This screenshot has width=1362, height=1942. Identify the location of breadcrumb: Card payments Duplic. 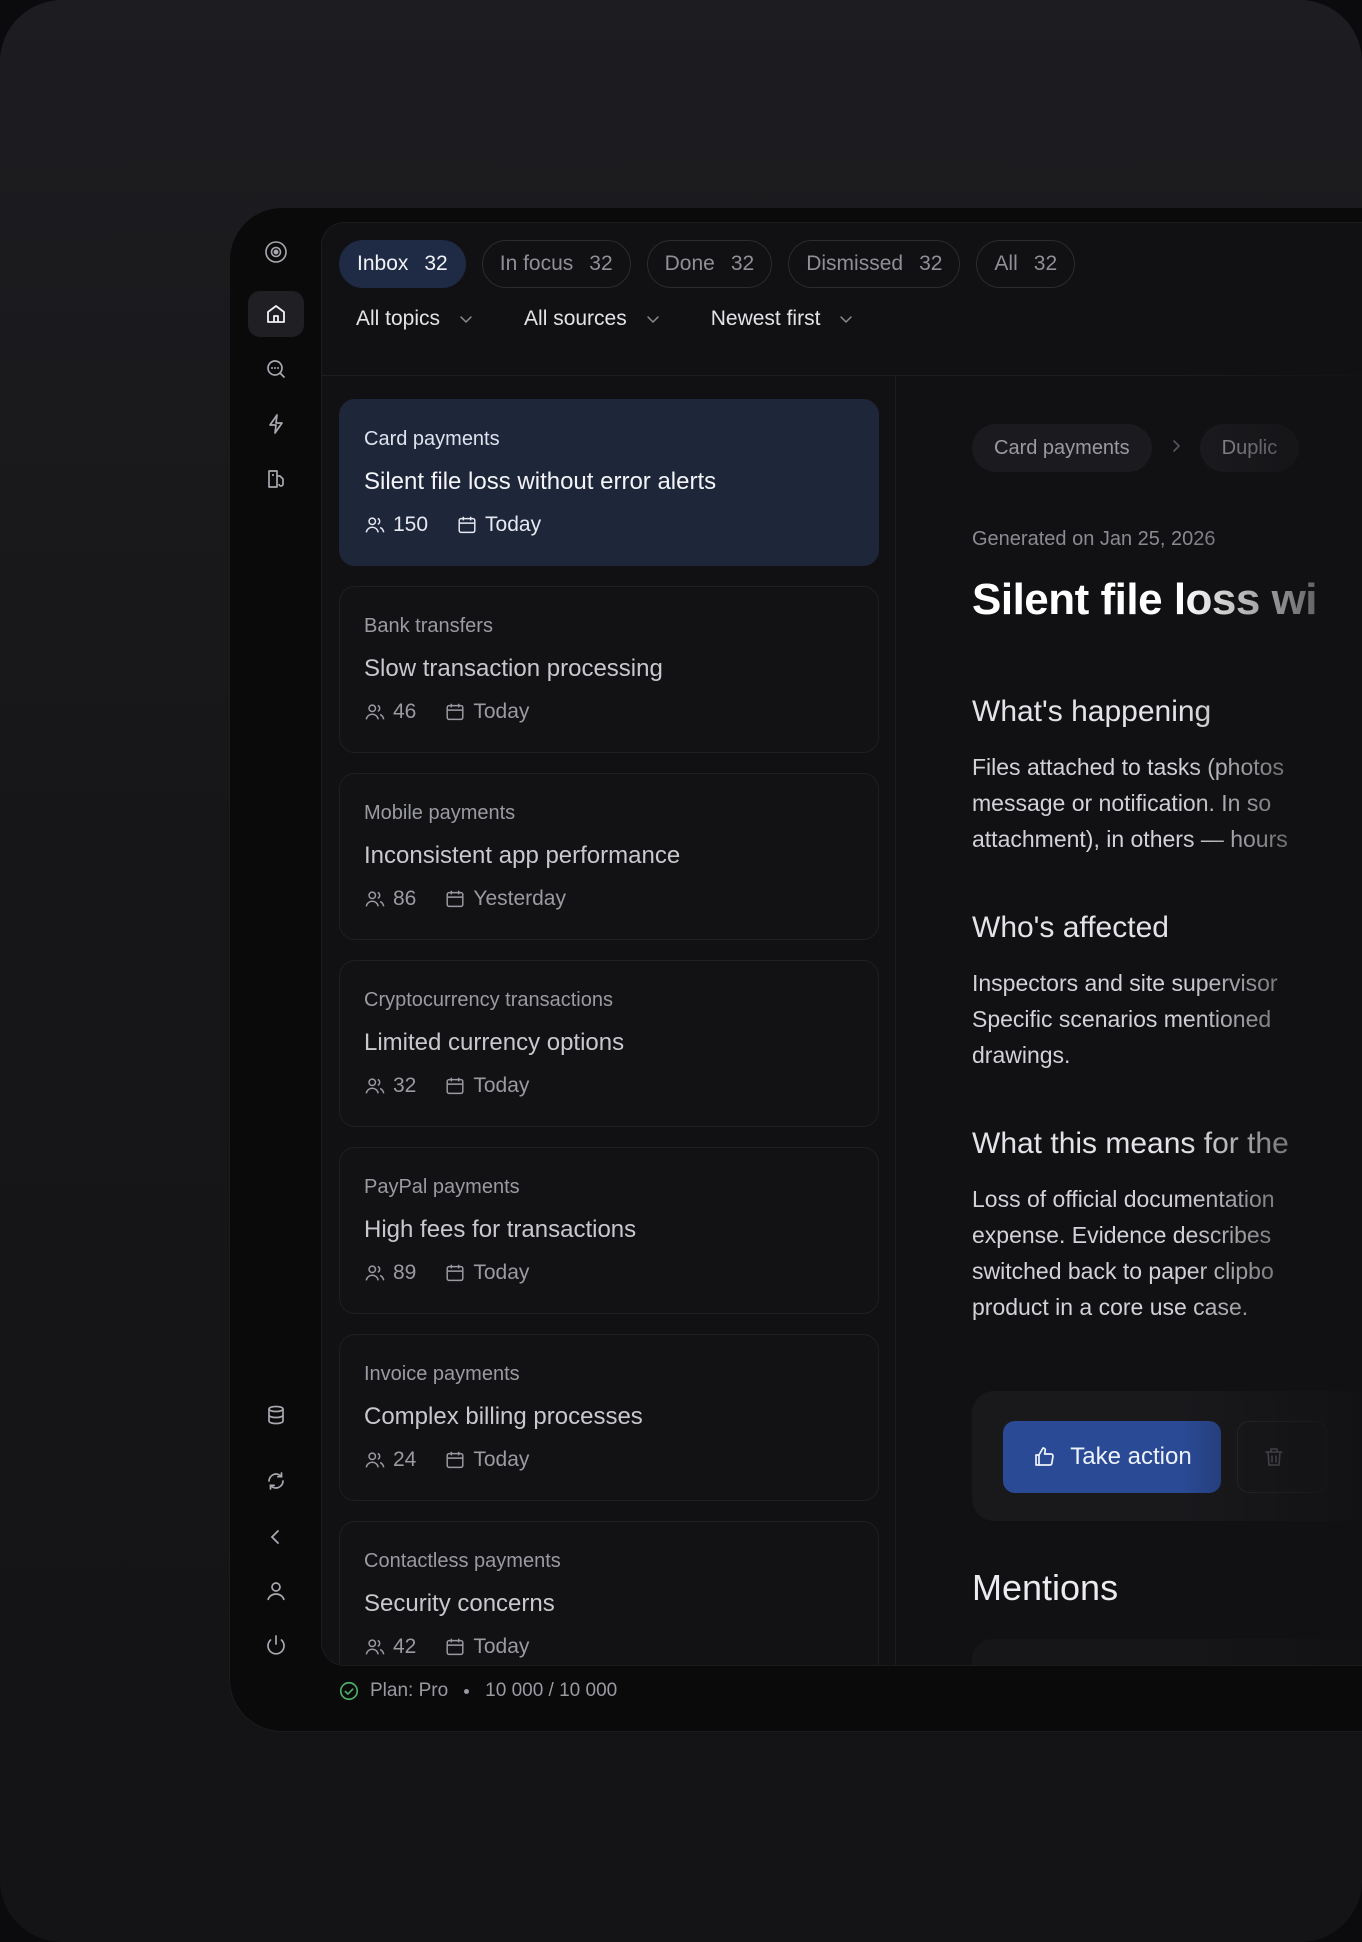
(1136, 448).